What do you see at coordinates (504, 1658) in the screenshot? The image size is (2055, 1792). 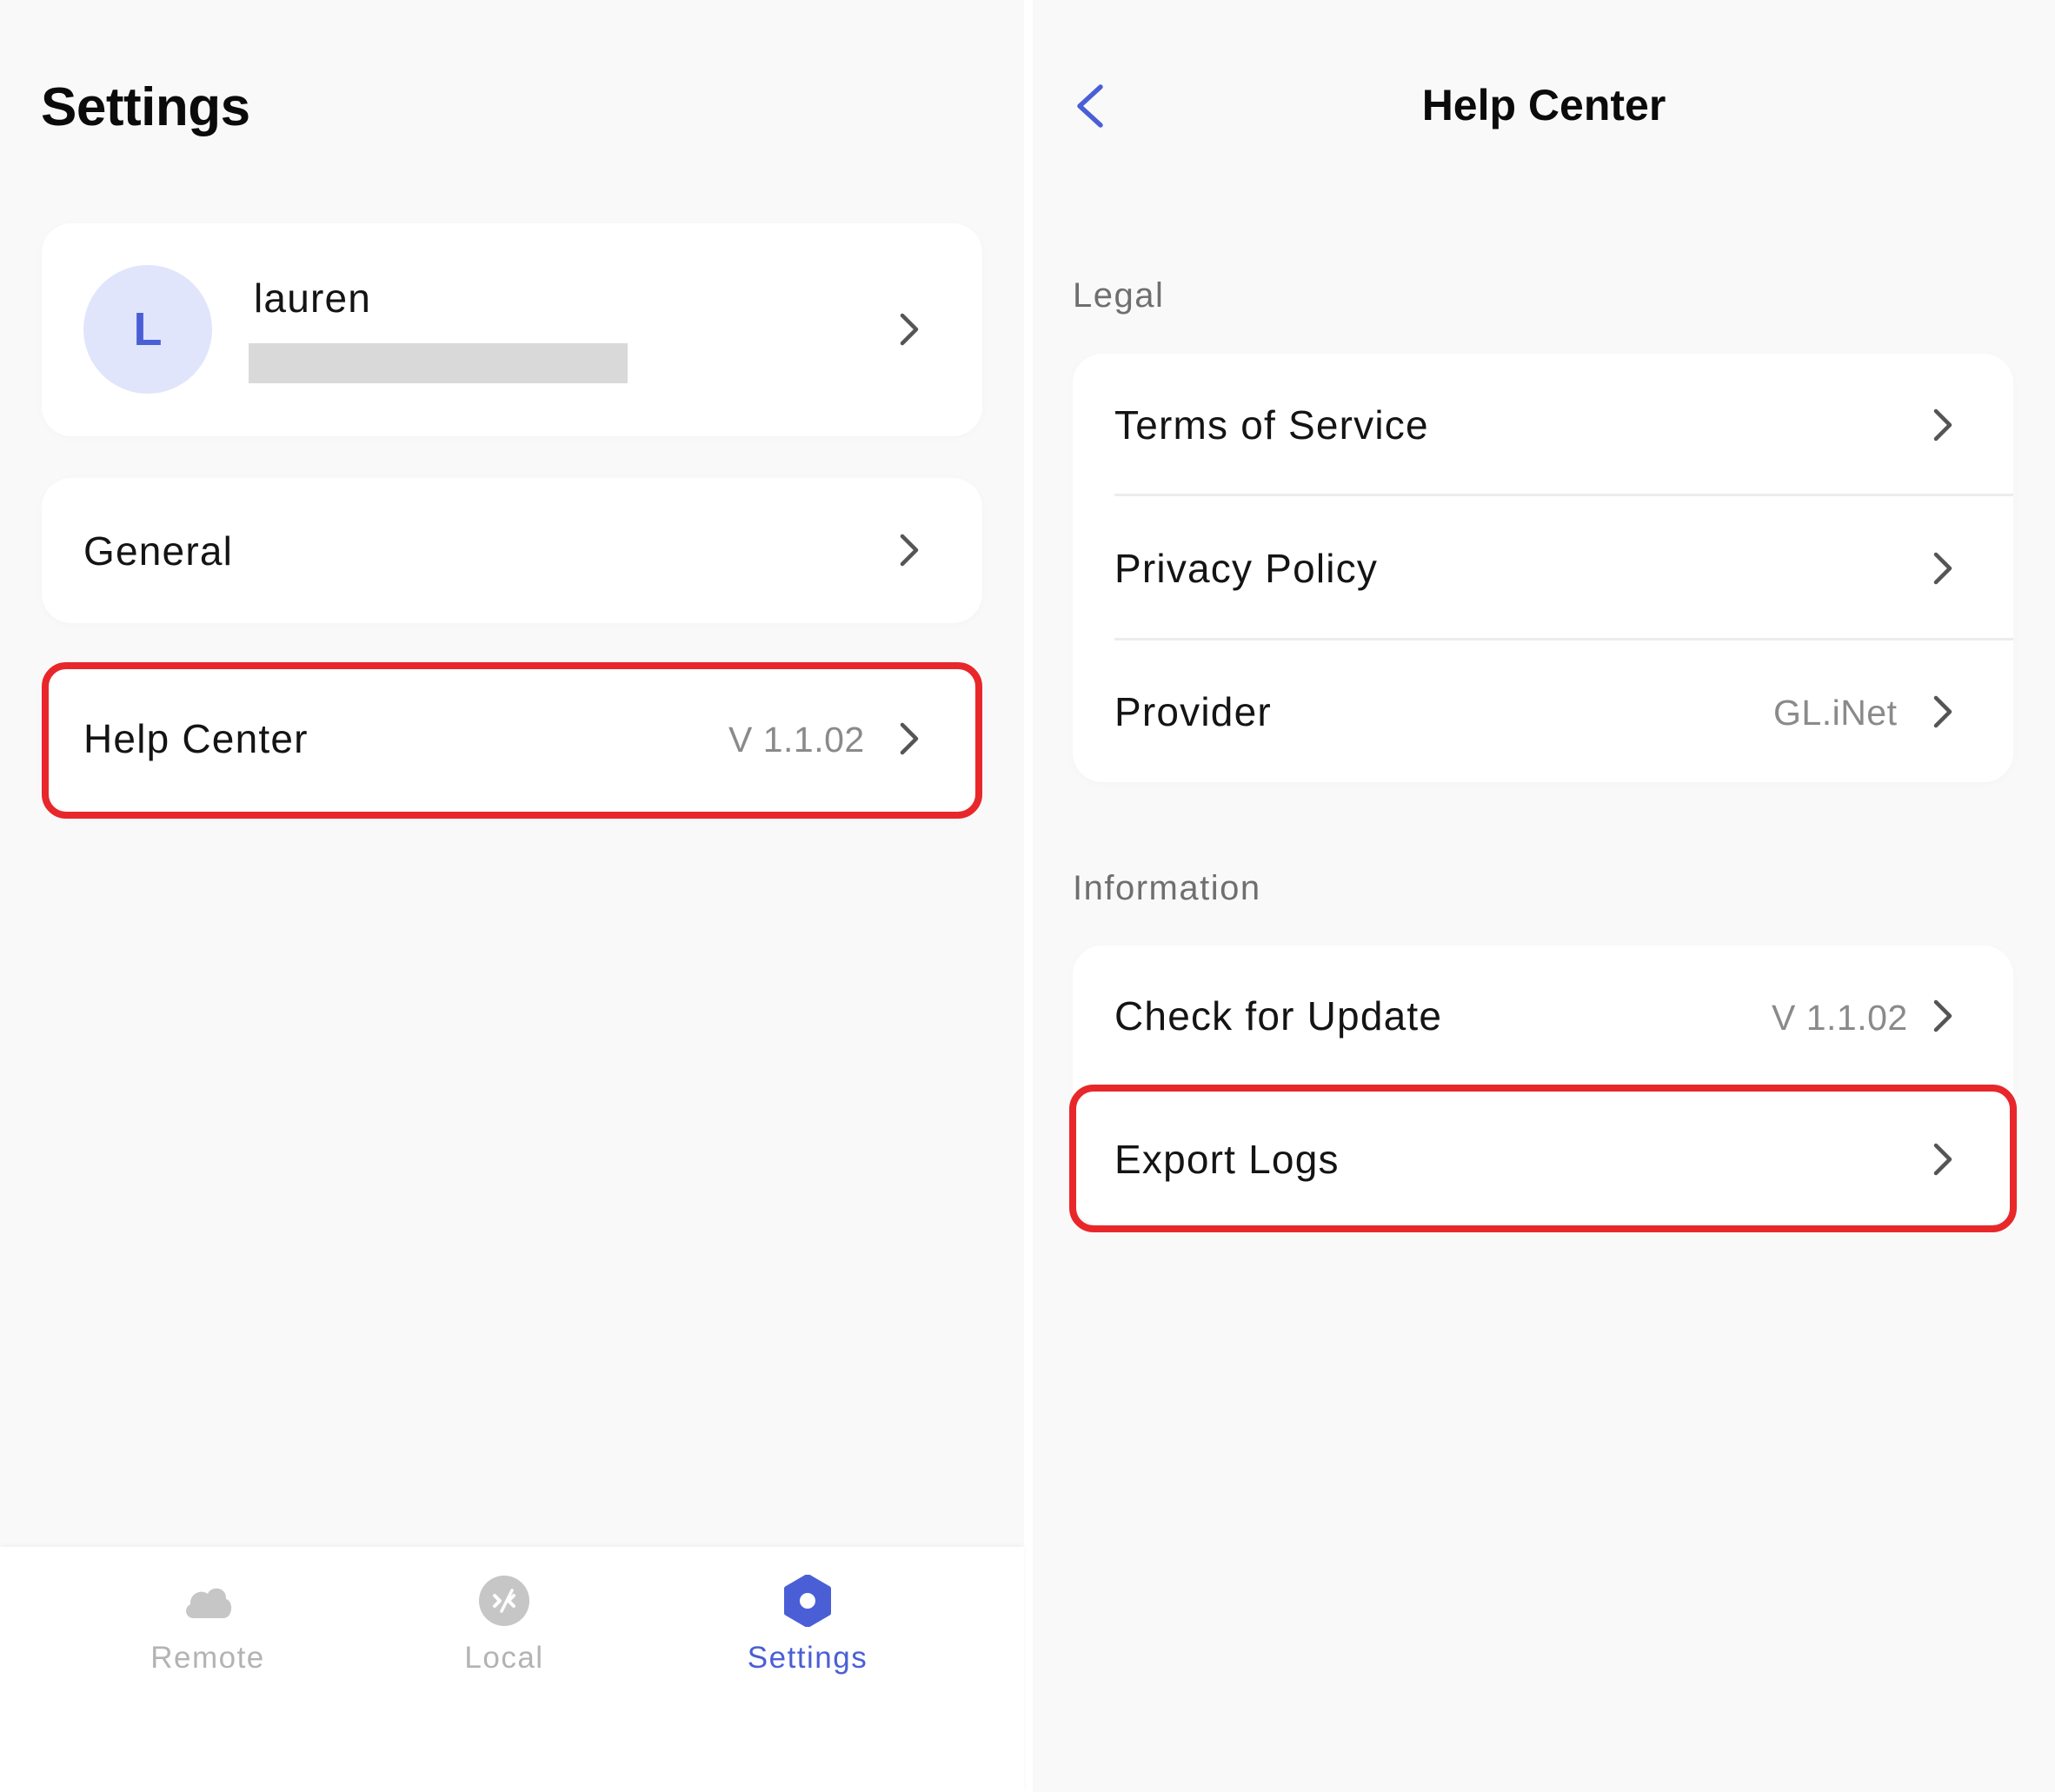 I see `tab-label: Local` at bounding box center [504, 1658].